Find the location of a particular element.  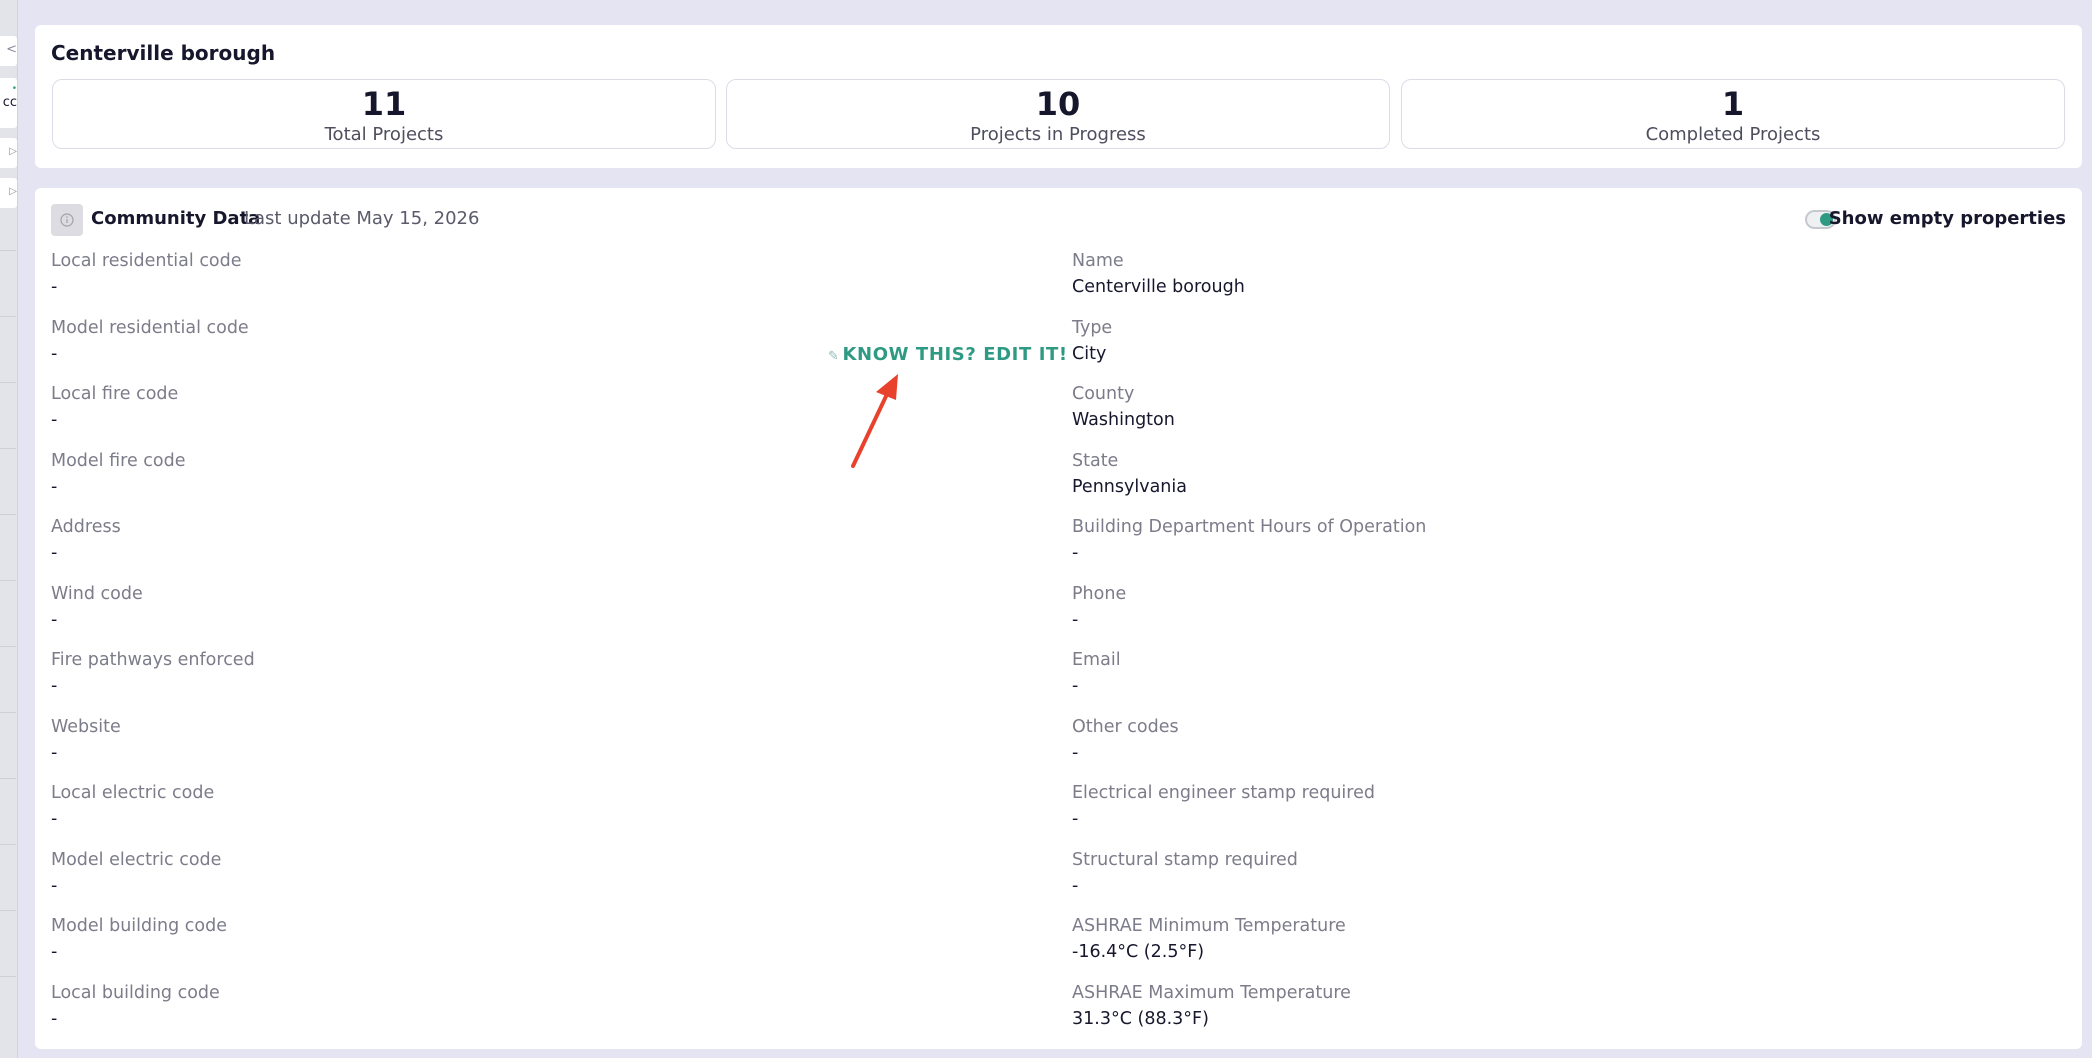

edit-it-label: KNOW THIS? EDIT IT! is located at coordinates (955, 354).